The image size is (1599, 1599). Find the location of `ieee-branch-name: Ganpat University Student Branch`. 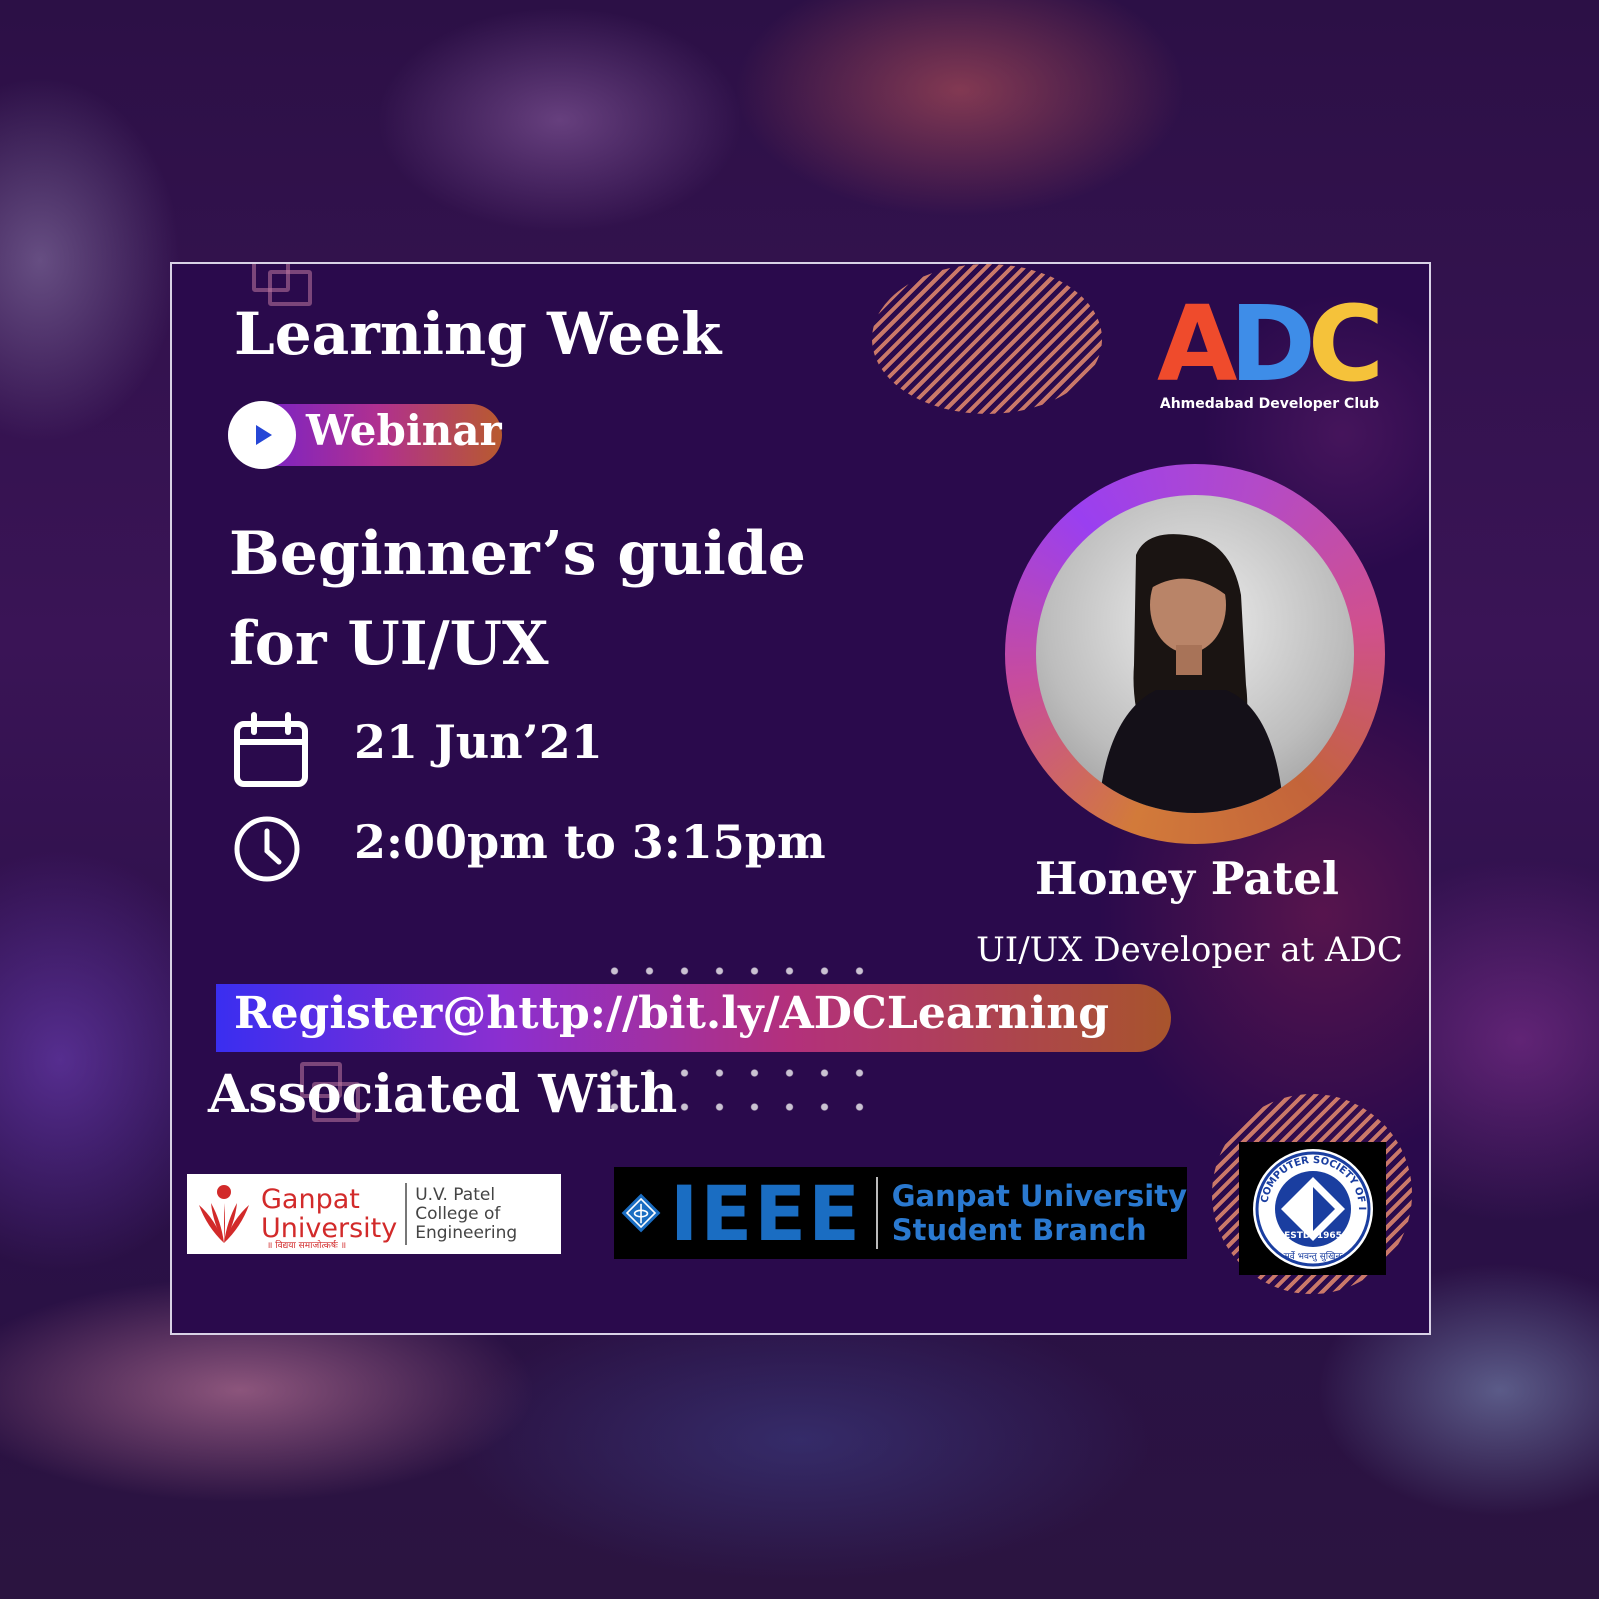

ieee-branch-name: Ganpat University Student Branch is located at coordinates (1039, 1213).